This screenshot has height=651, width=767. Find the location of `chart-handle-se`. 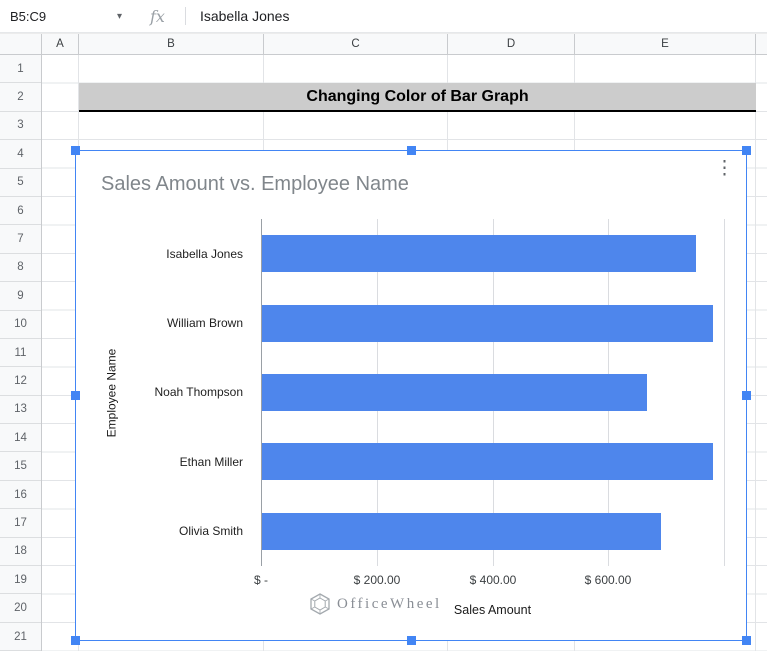

chart-handle-se is located at coordinates (746, 640).